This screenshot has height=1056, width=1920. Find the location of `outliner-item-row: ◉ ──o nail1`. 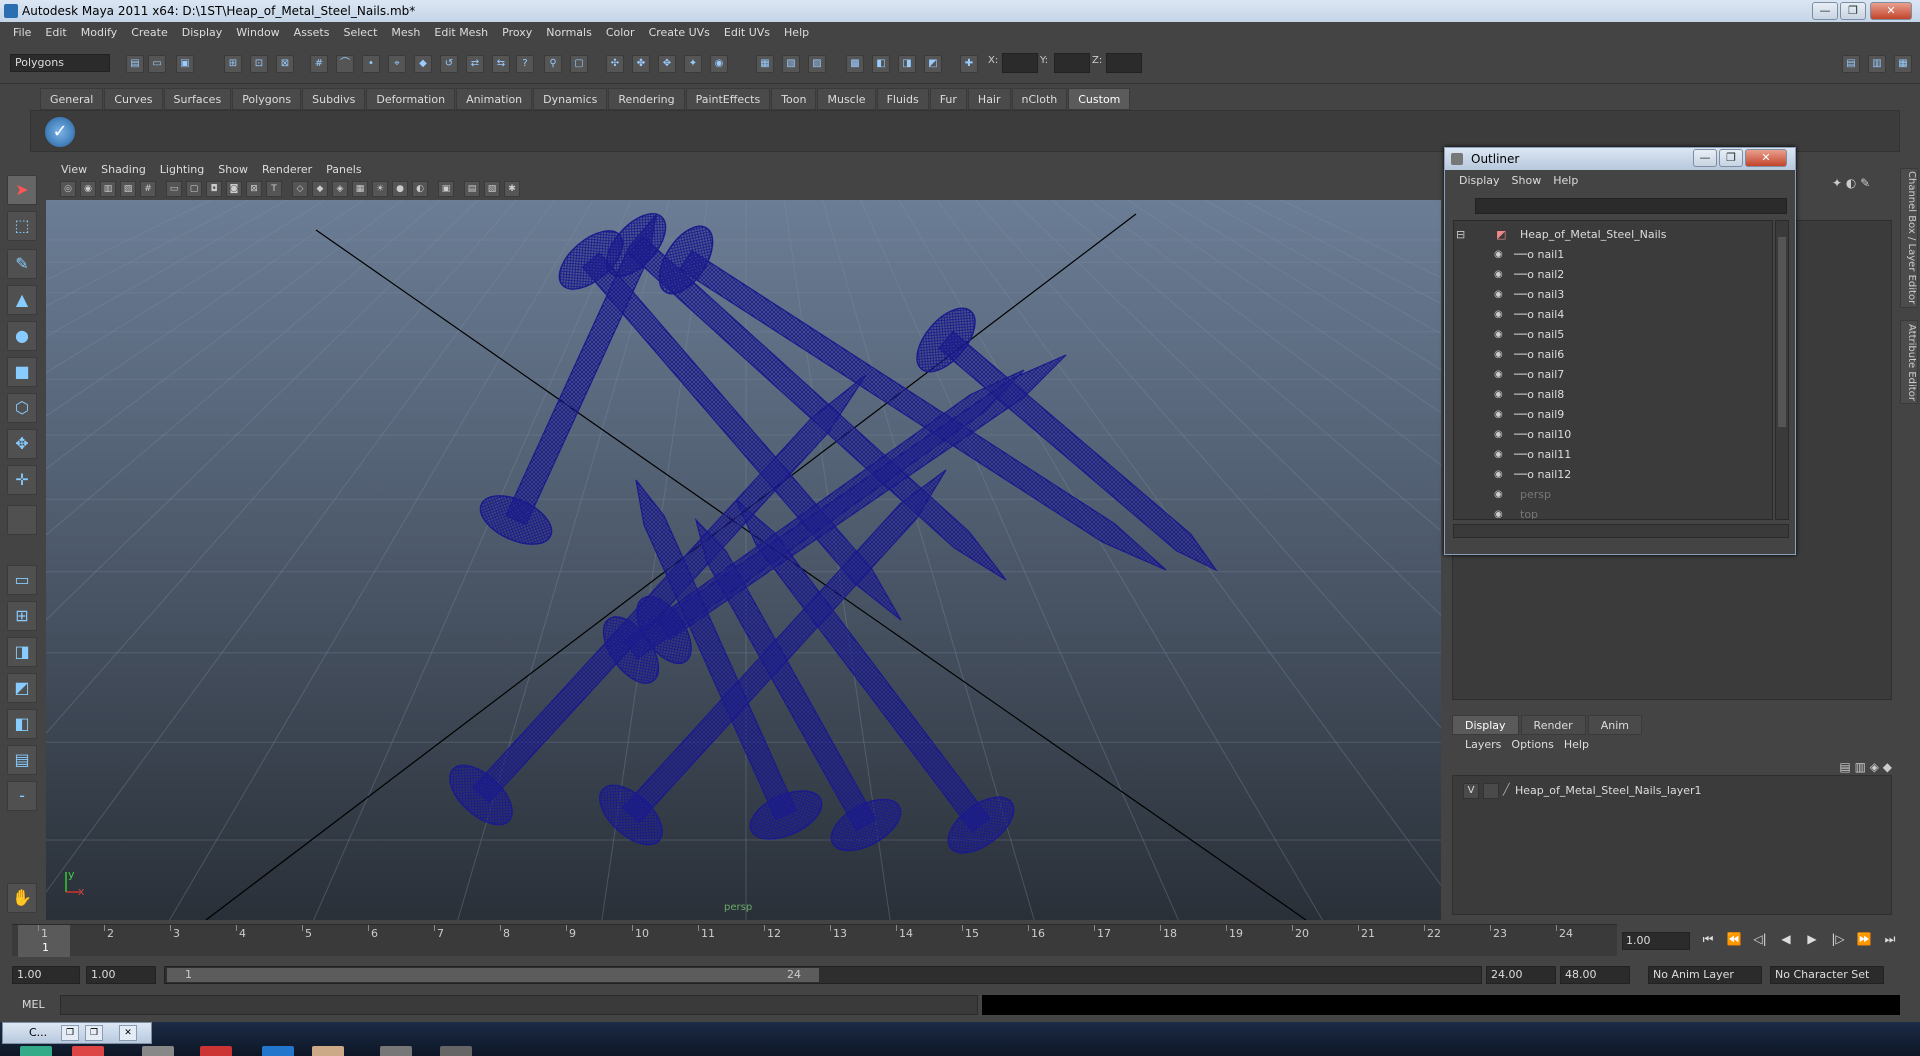

outliner-item-row: ◉ ──o nail1 is located at coordinates (1604, 255).